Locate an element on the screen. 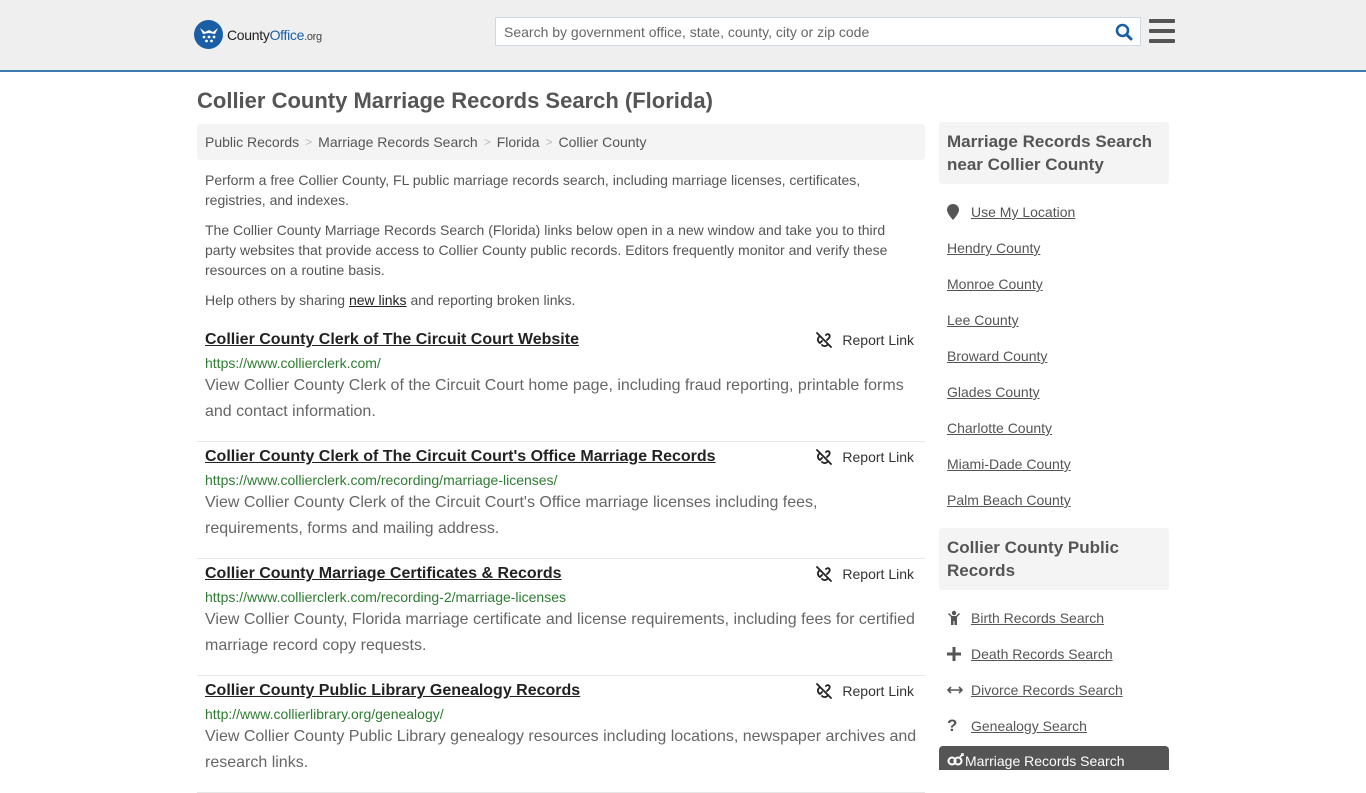 The image size is (1366, 793). death-records-link: Death Records Search is located at coordinates (1042, 654).